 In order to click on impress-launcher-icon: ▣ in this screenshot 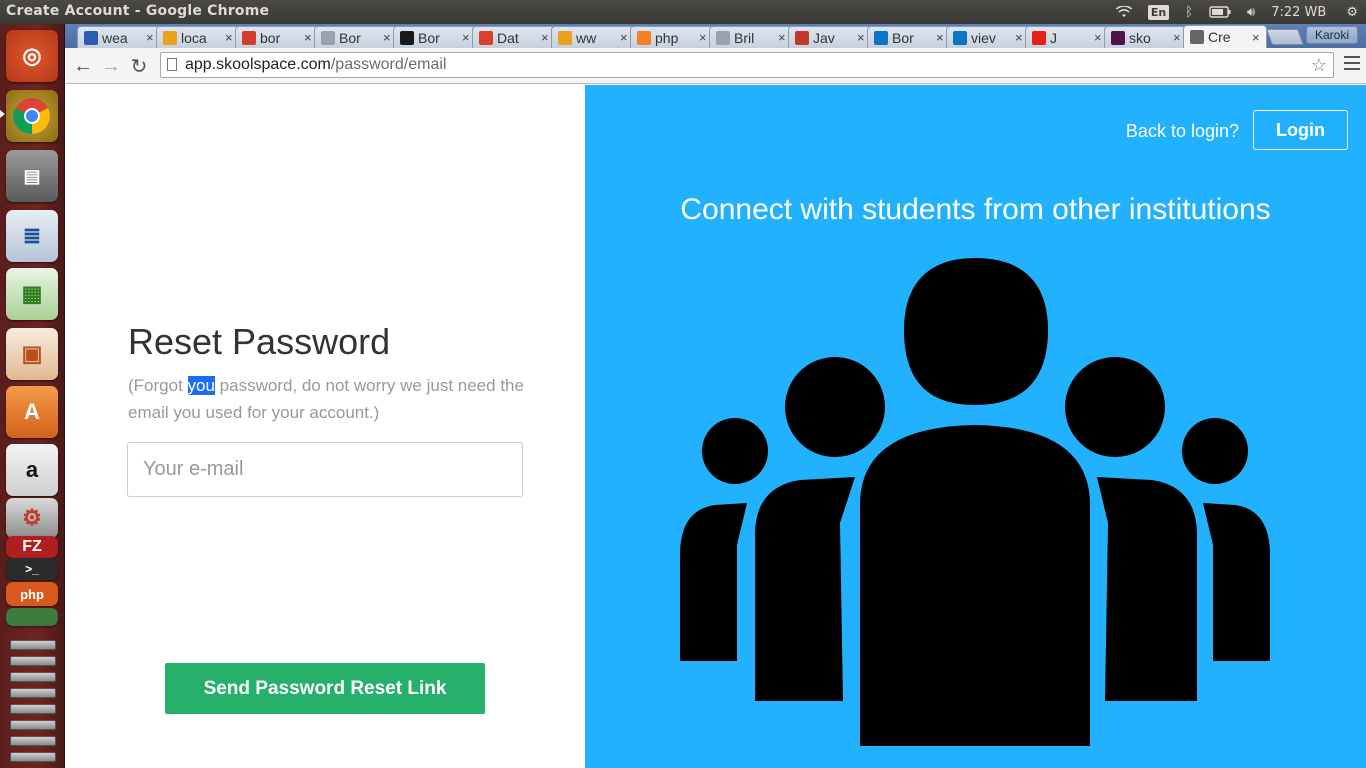, I will do `click(32, 354)`.